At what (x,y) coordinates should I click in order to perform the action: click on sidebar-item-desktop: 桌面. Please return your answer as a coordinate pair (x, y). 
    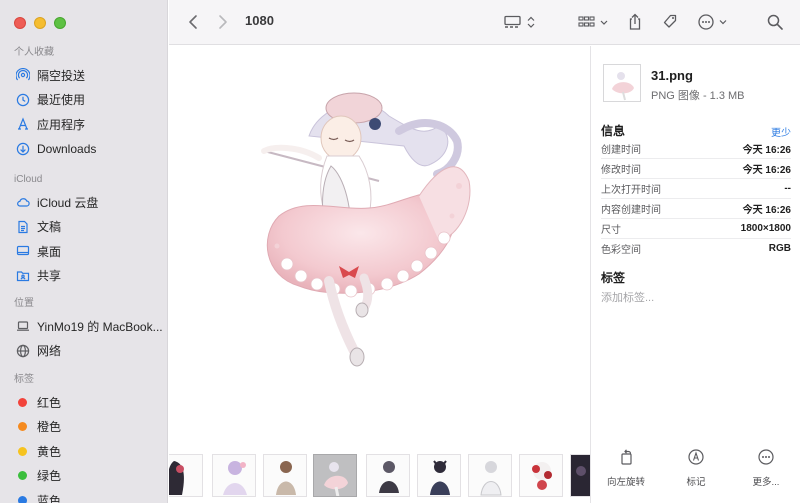
    Looking at the image, I should click on (84, 251).